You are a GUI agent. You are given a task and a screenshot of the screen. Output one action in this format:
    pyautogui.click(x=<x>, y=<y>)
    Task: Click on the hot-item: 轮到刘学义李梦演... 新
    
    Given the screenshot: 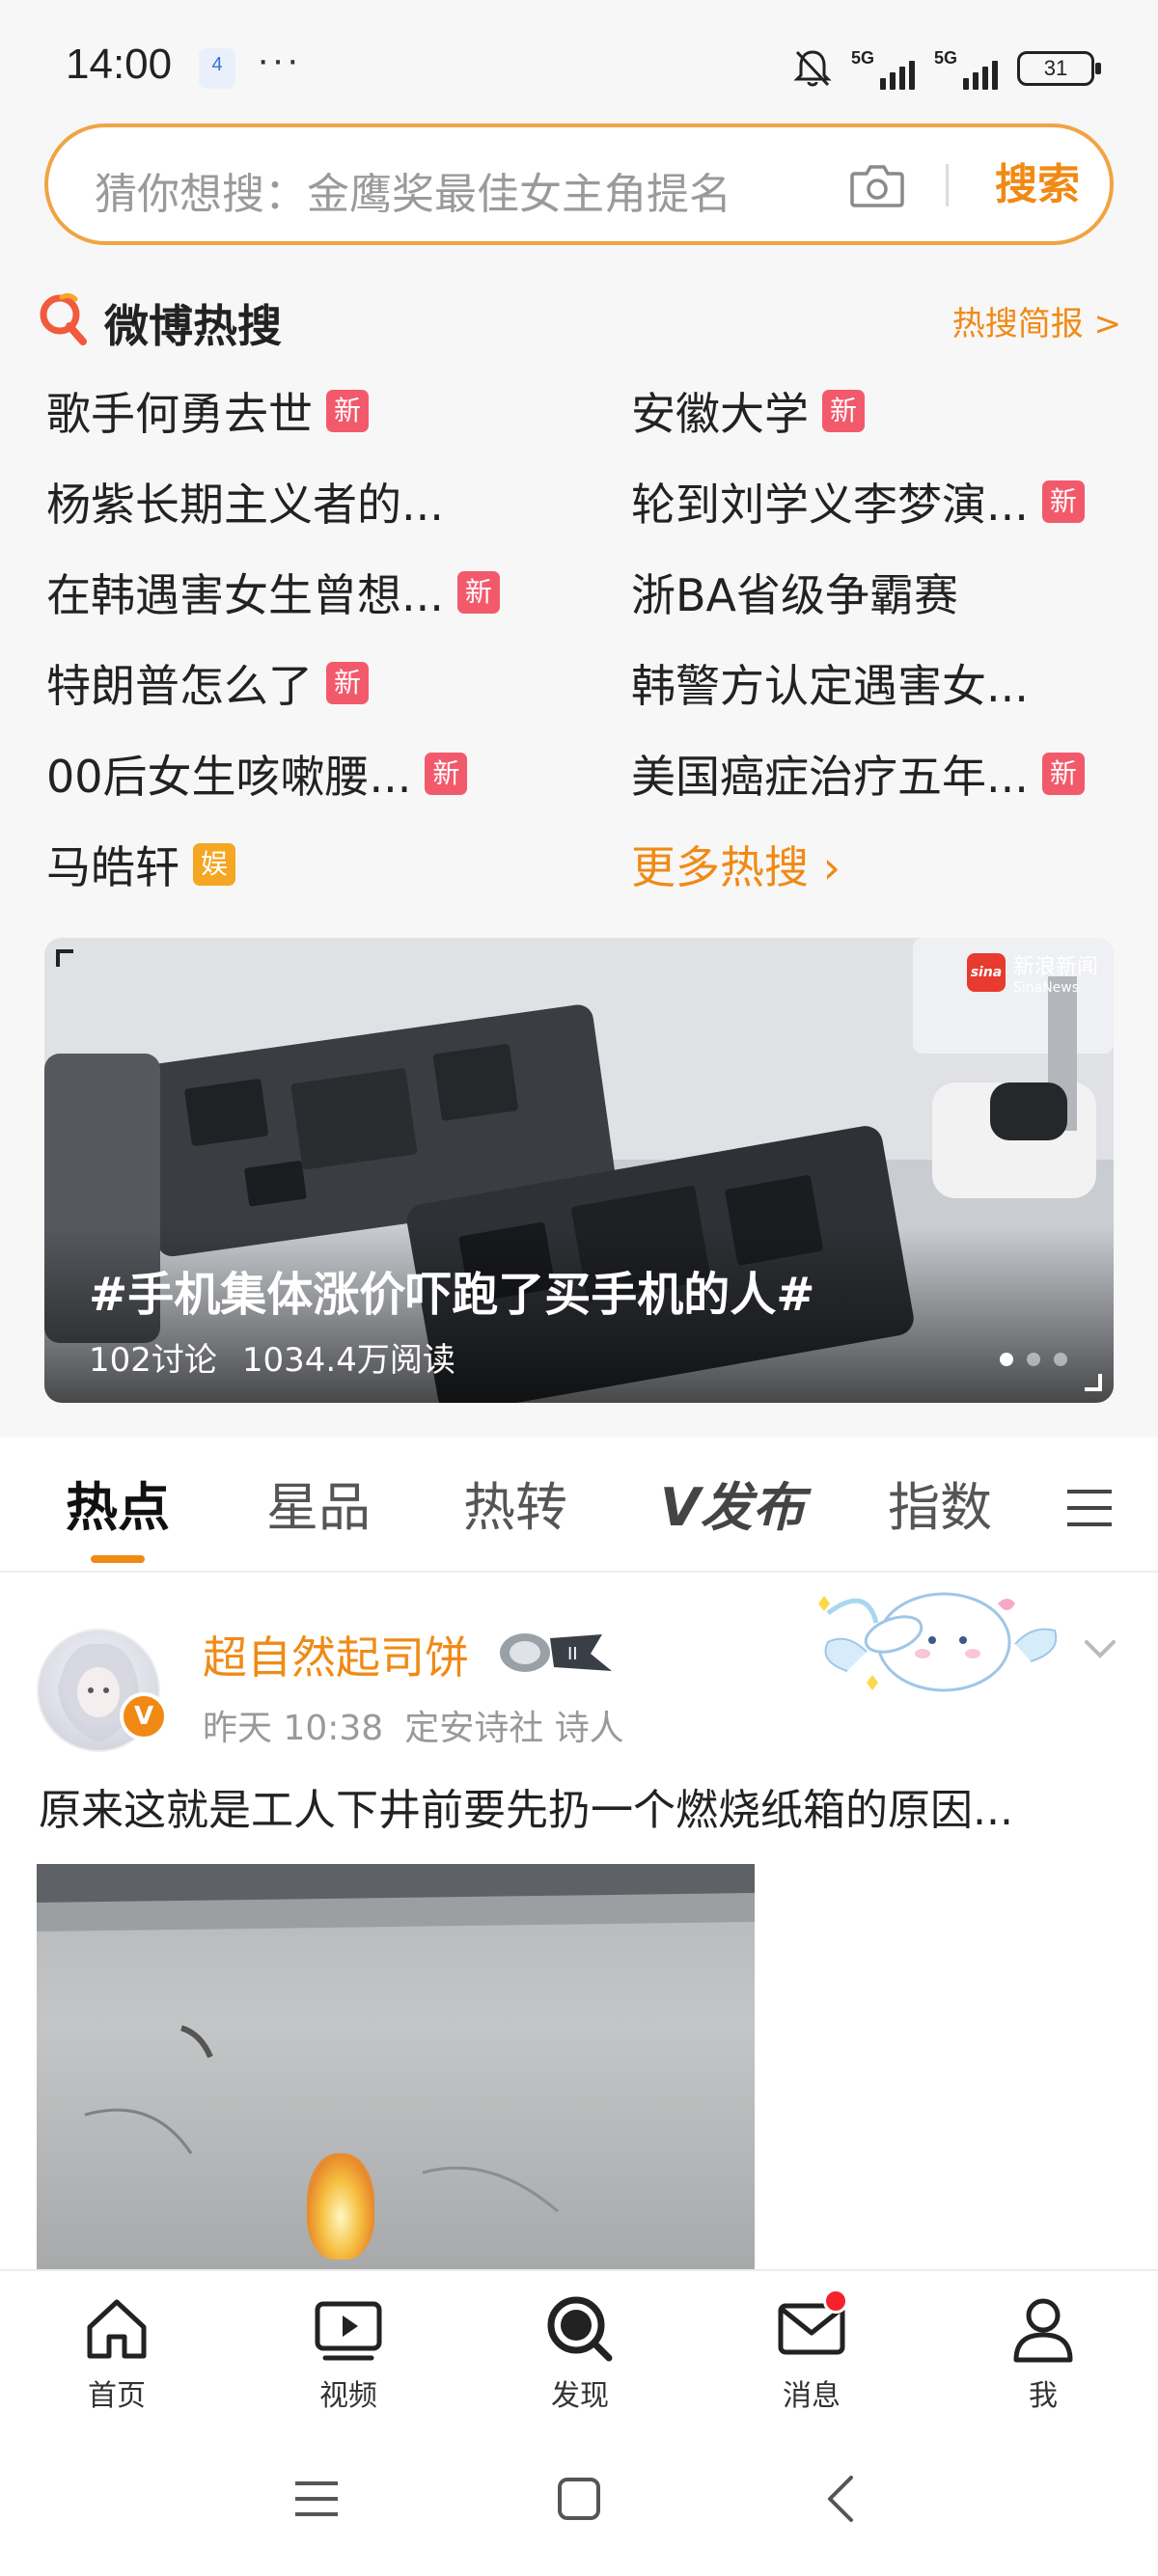 What is the action you would take?
    pyautogui.click(x=858, y=502)
    